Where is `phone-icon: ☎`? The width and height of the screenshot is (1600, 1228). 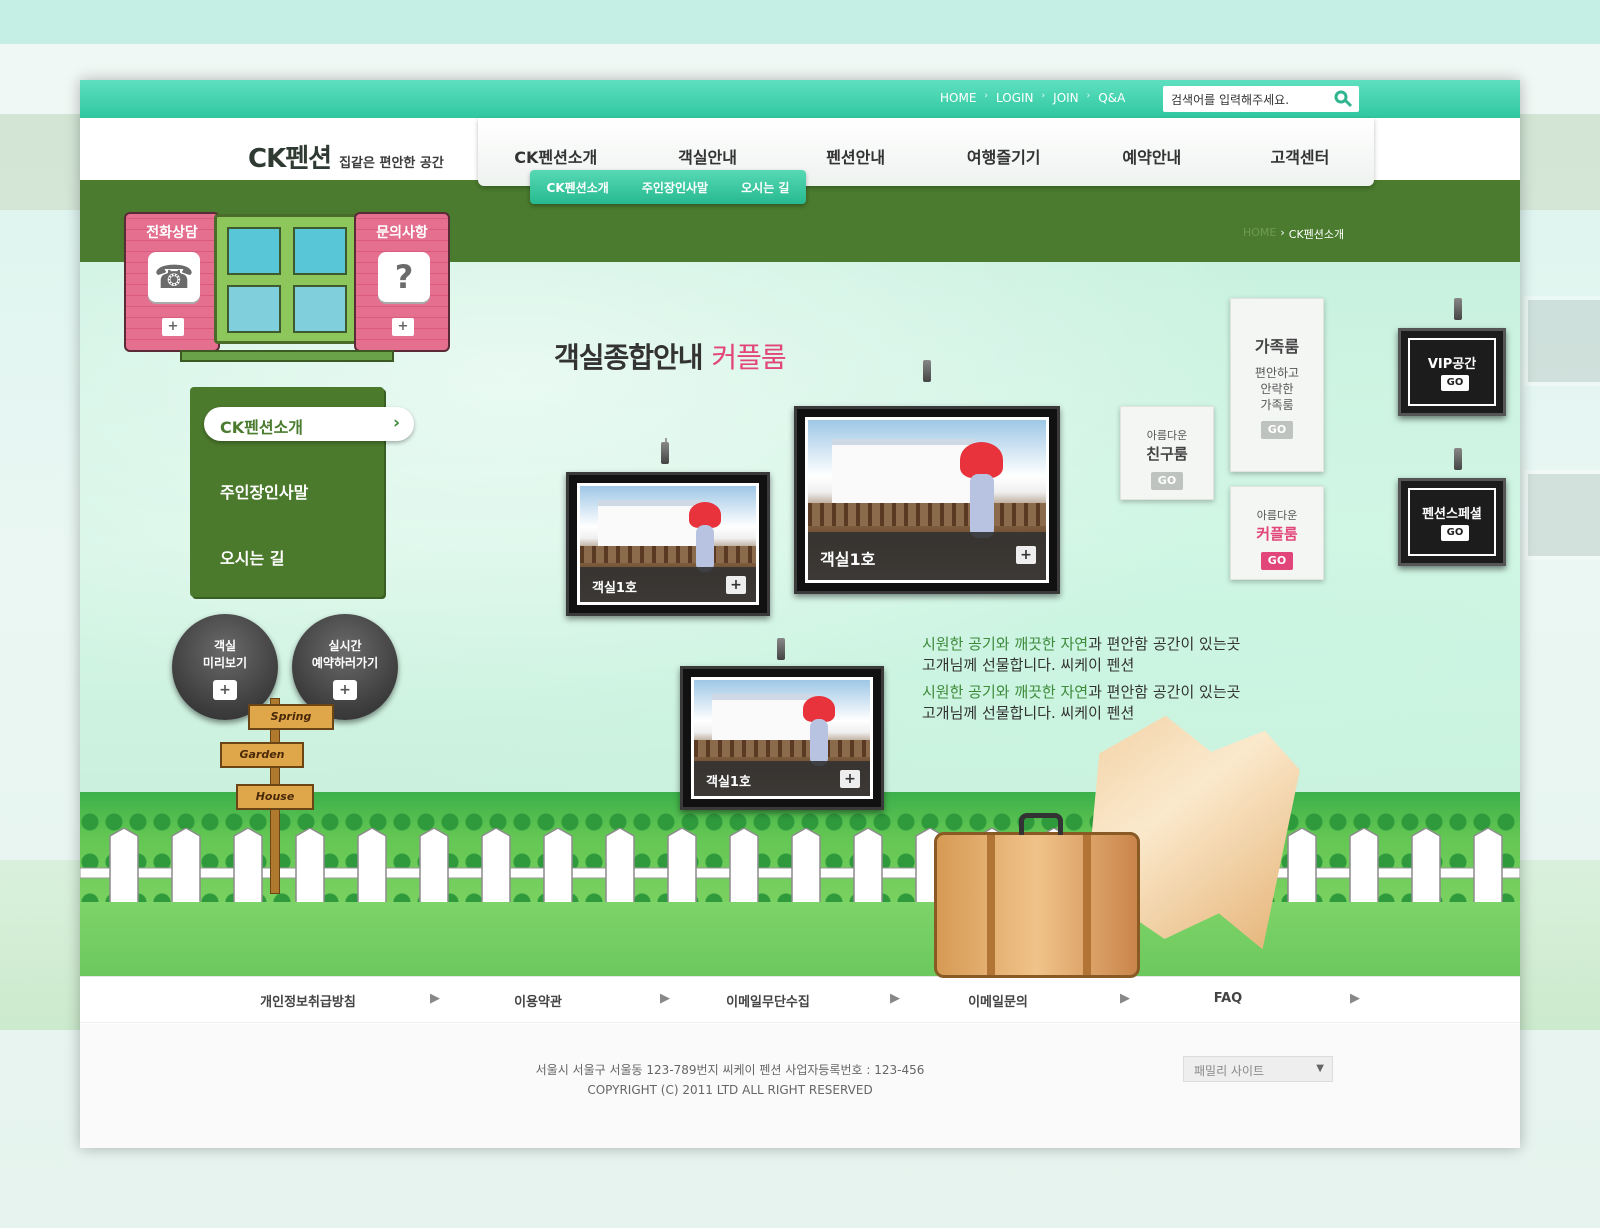 phone-icon: ☎ is located at coordinates (174, 277).